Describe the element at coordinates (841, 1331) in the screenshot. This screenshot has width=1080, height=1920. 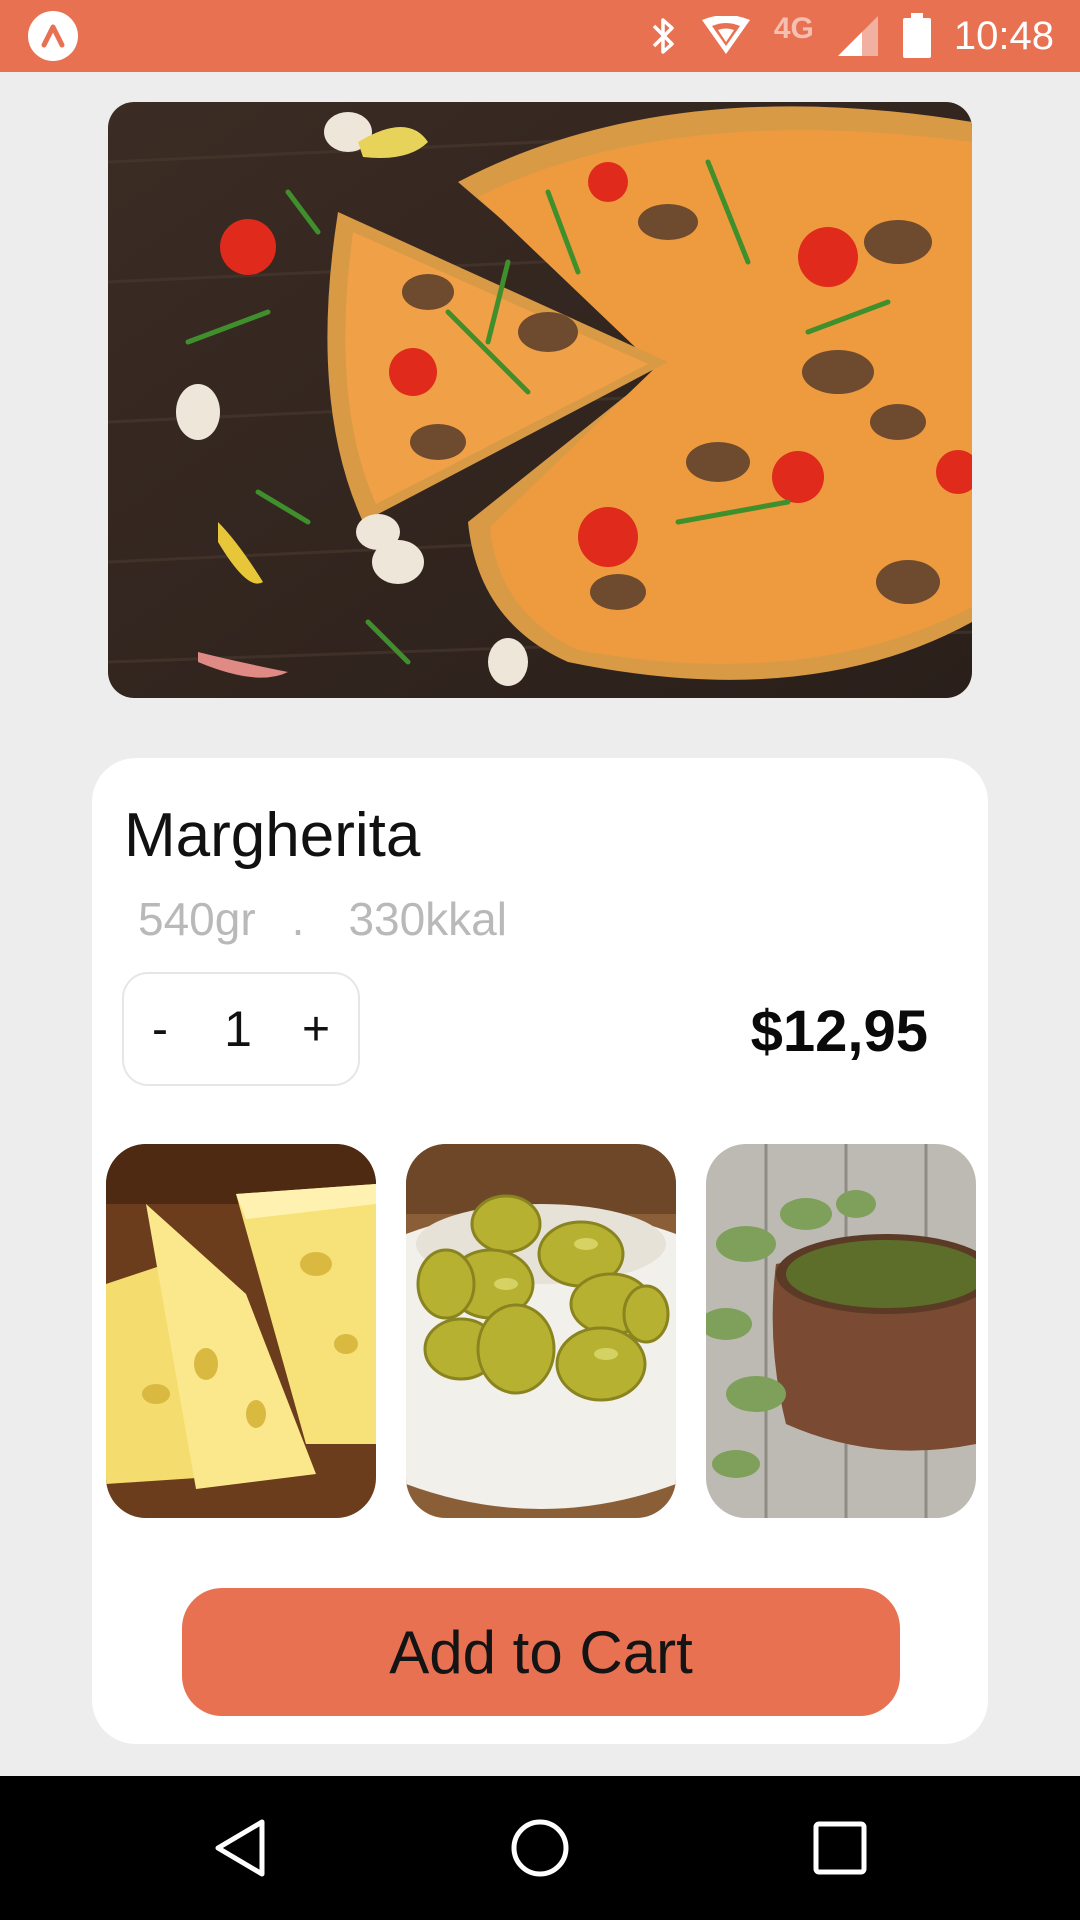
I see `ingredient-oregano-image` at that location.